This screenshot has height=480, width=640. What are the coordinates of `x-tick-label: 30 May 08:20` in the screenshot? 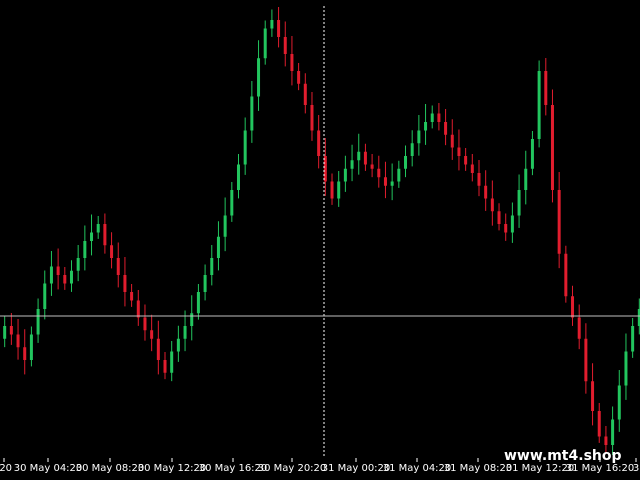 It's located at (110, 468).